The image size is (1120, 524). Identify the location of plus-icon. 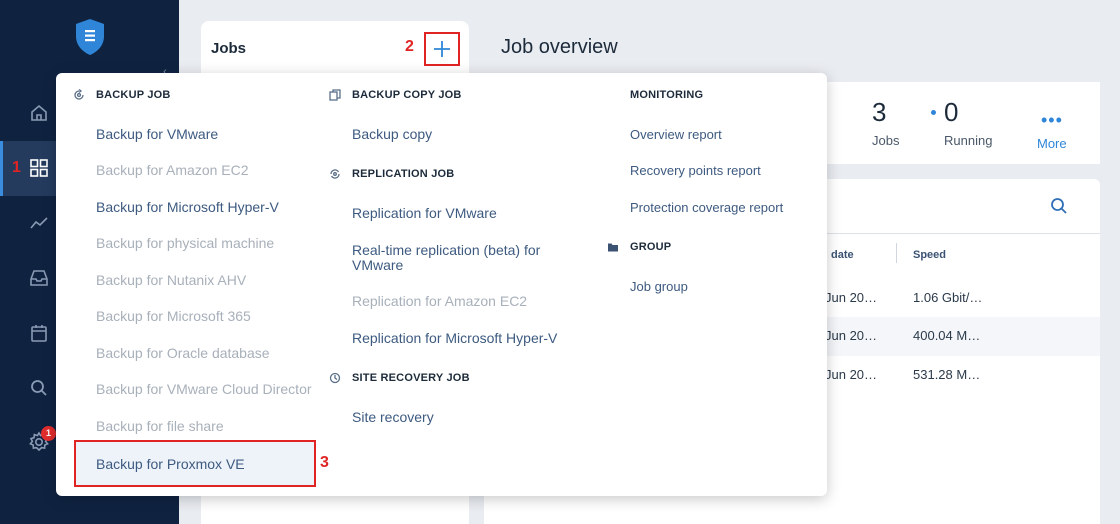
(442, 49).